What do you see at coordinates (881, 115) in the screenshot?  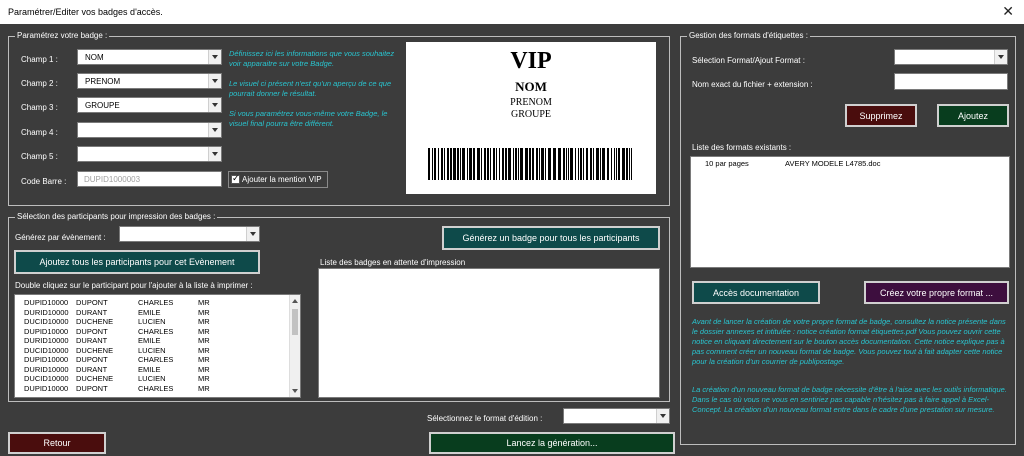 I see `delete-format-button: Supprimez` at bounding box center [881, 115].